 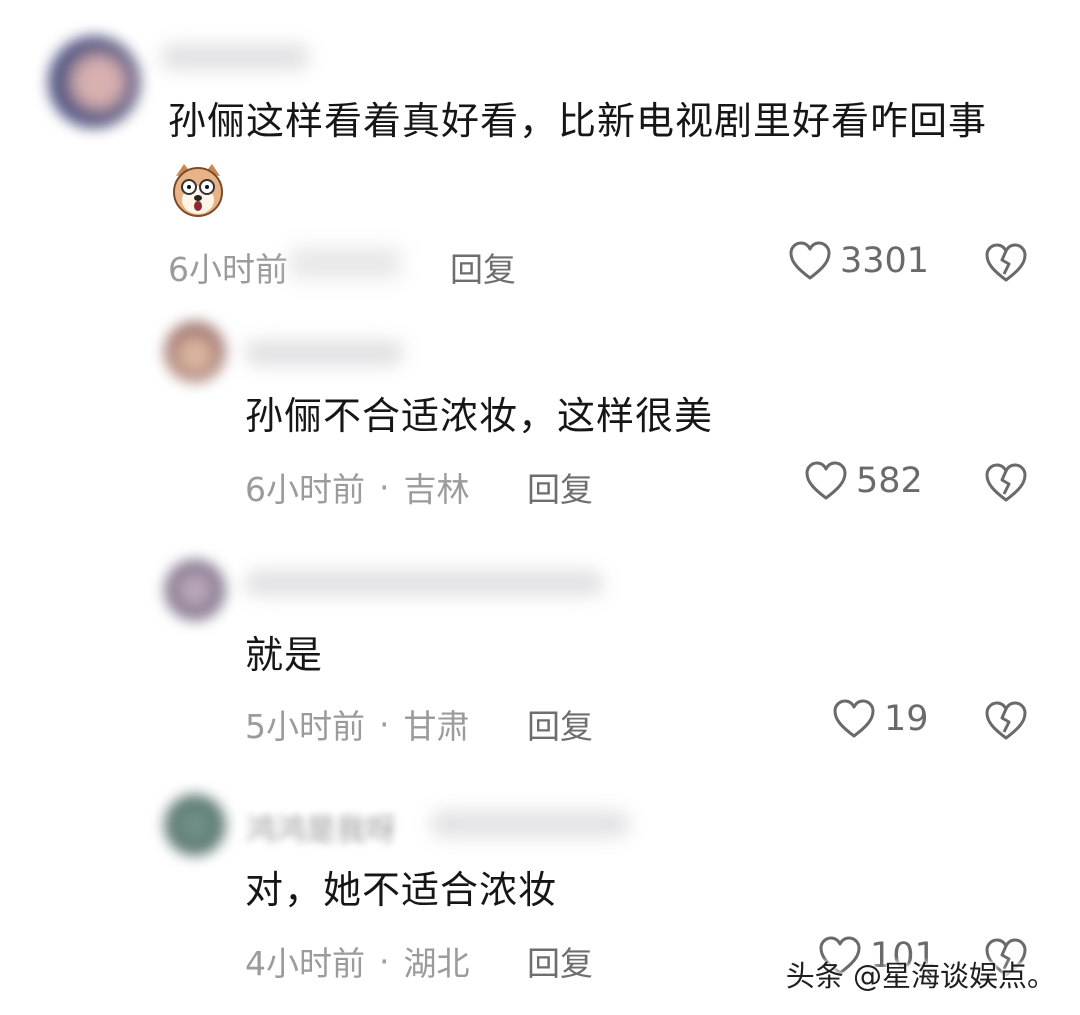 I want to click on timestamp: 4小时前, so click(x=305, y=963).